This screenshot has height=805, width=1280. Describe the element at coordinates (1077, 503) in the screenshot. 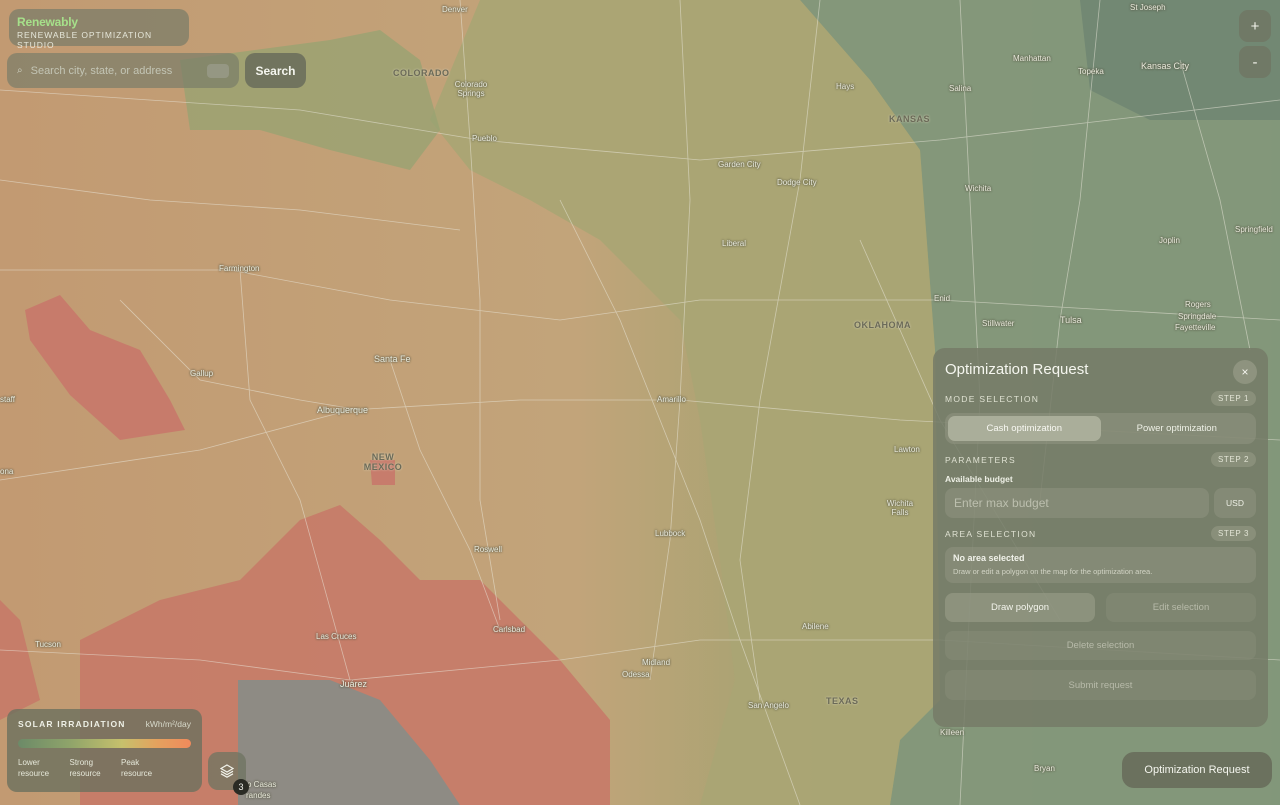

I see `budget-input` at that location.